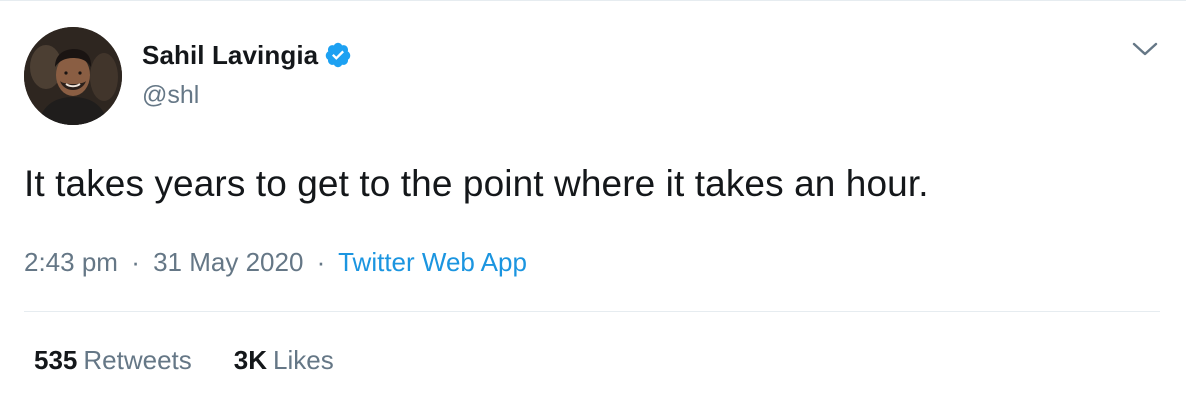 The width and height of the screenshot is (1186, 408). I want to click on author-name-row: Sahil Lavingia, so click(247, 55).